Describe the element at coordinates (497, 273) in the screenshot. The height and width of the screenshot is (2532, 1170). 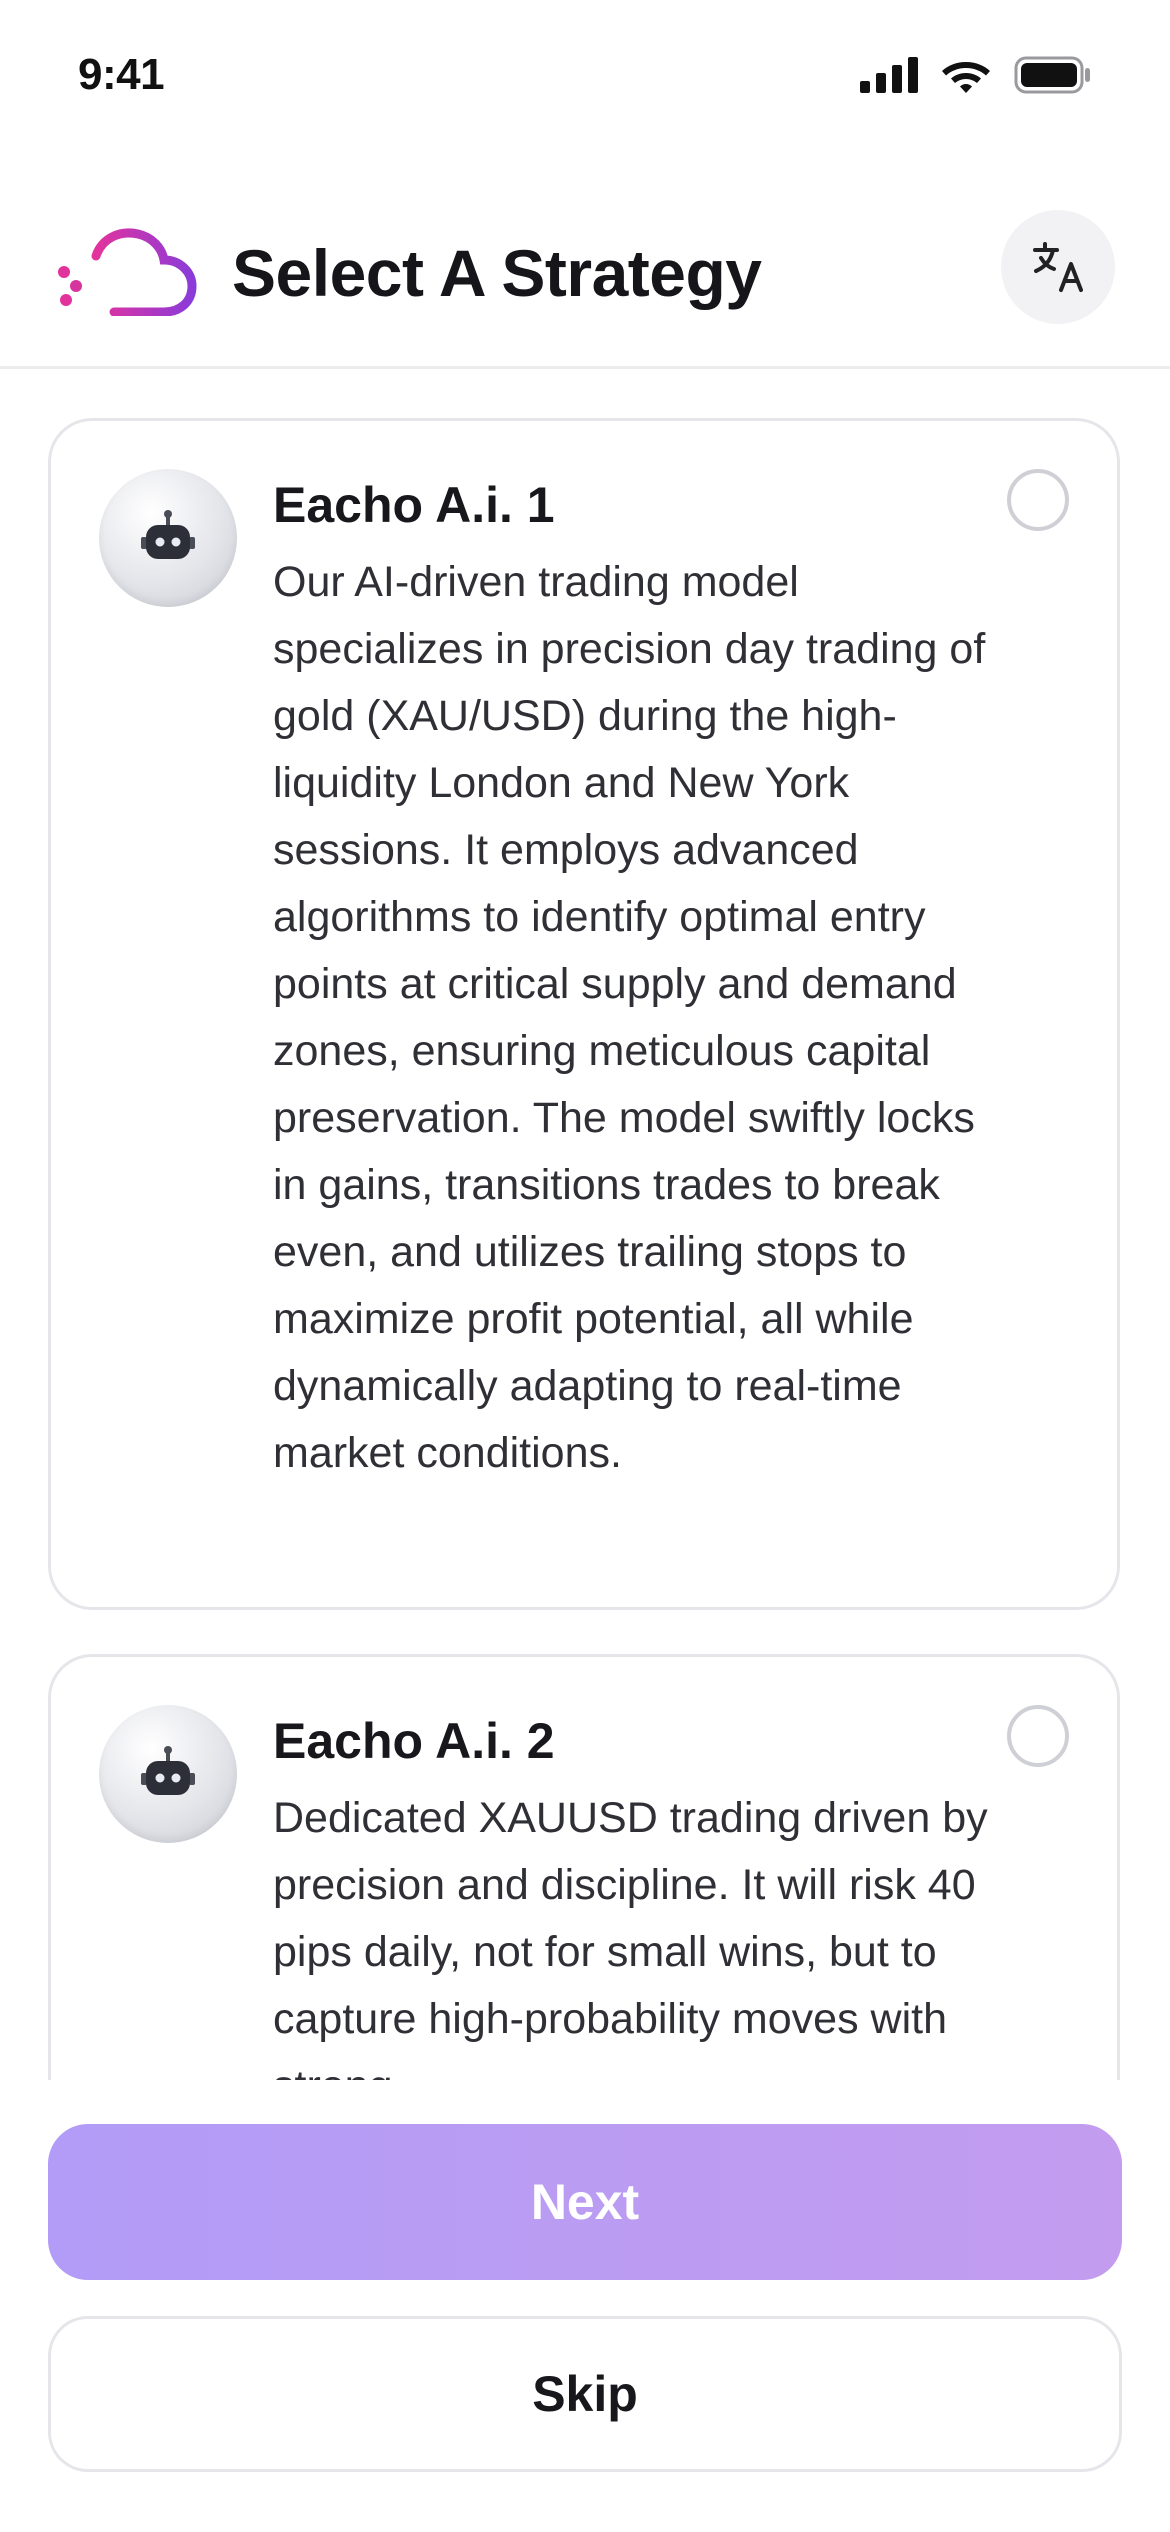
I see `page-title: Select A Strategy` at that location.